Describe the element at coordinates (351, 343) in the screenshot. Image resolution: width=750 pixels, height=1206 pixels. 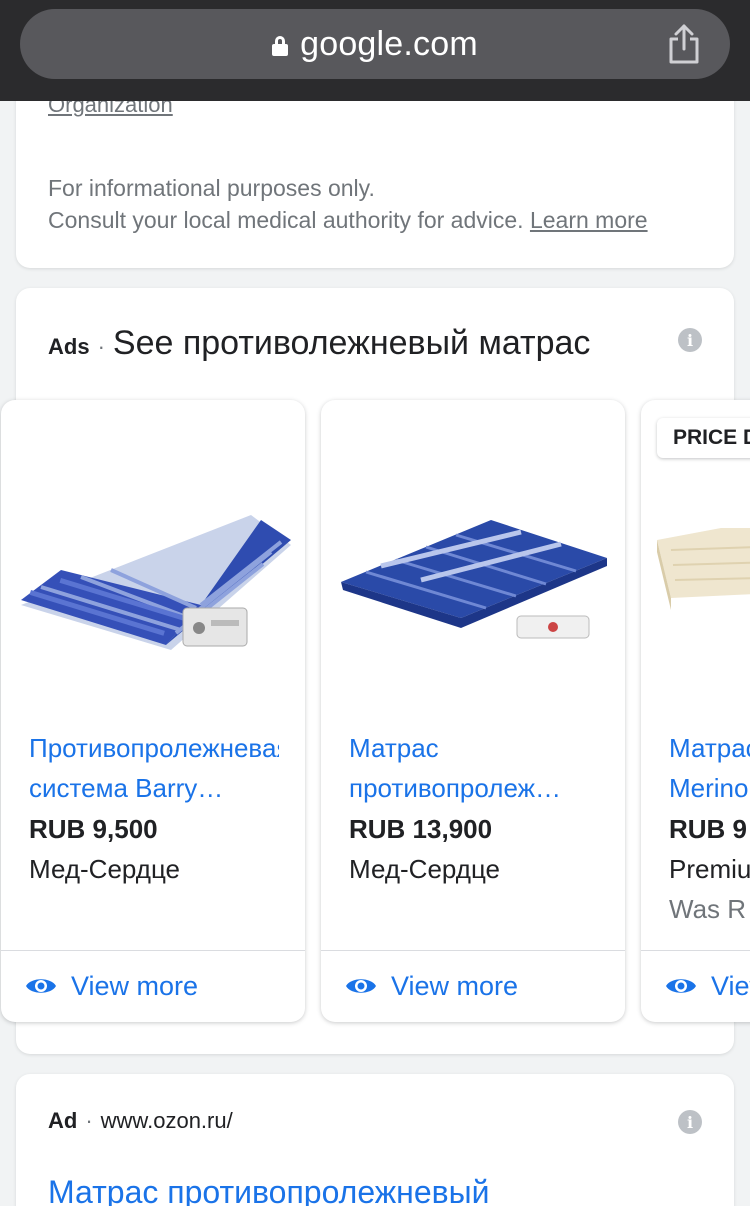
I see `ads-title: See противолежневый матрас` at that location.